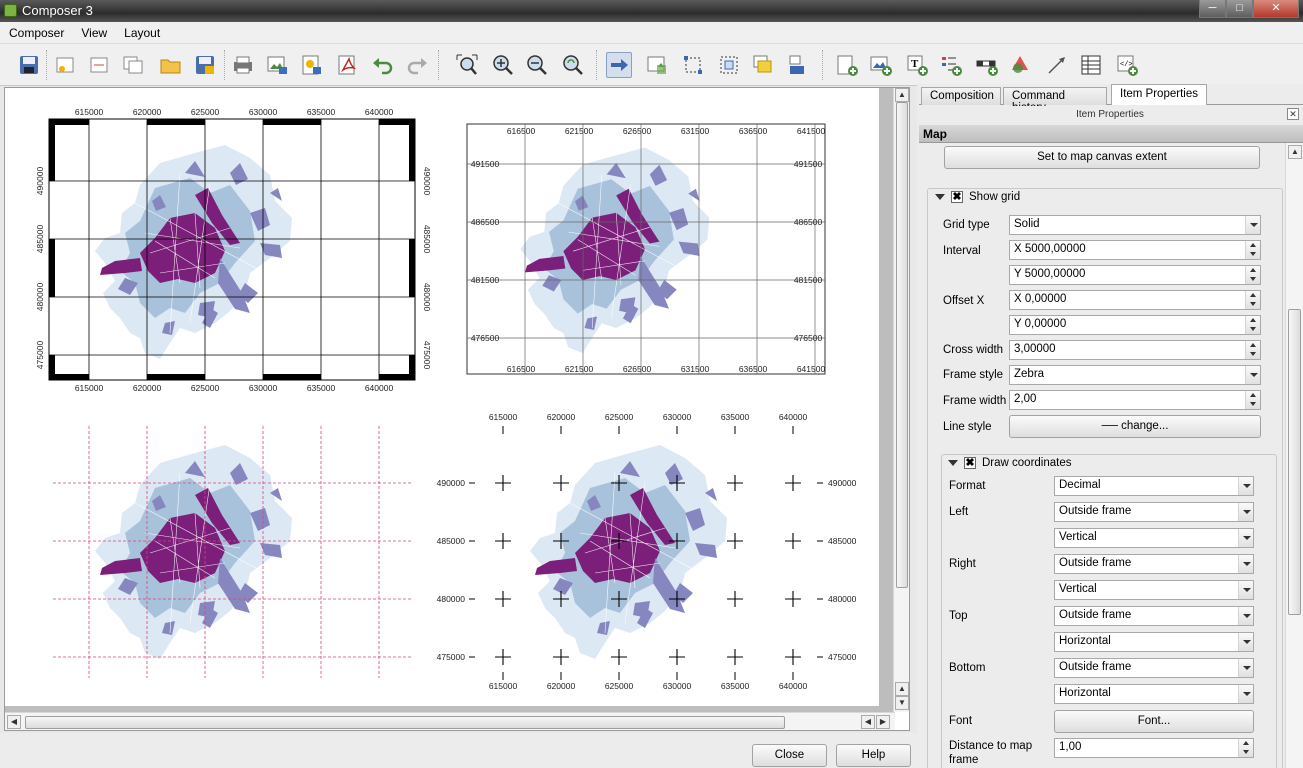 This screenshot has height=768, width=1303. What do you see at coordinates (1011, 463) in the screenshot?
I see `draw-coordinates-toggle: ✖ Draw coordinates` at bounding box center [1011, 463].